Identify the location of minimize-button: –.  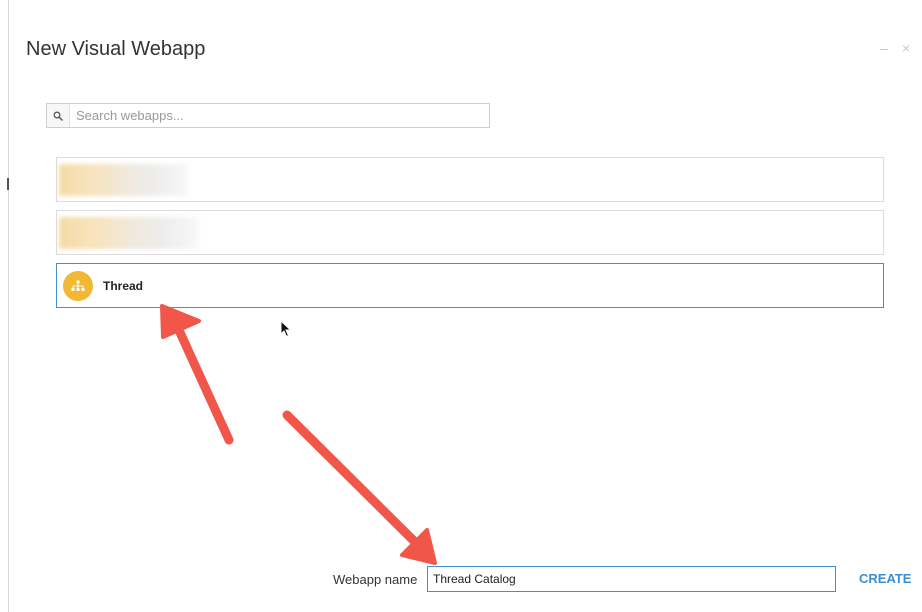
(884, 48).